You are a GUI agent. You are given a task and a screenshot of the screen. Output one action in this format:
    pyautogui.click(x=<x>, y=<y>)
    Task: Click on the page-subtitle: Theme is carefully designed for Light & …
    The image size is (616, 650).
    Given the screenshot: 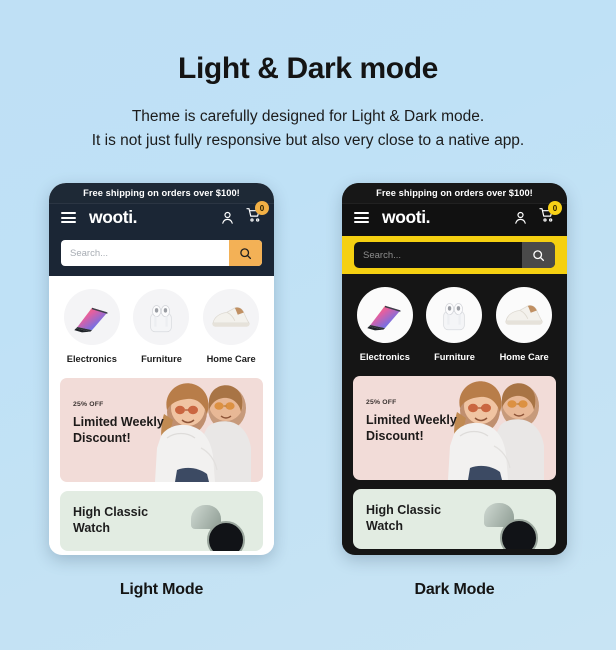 What is the action you would take?
    pyautogui.click(x=308, y=129)
    